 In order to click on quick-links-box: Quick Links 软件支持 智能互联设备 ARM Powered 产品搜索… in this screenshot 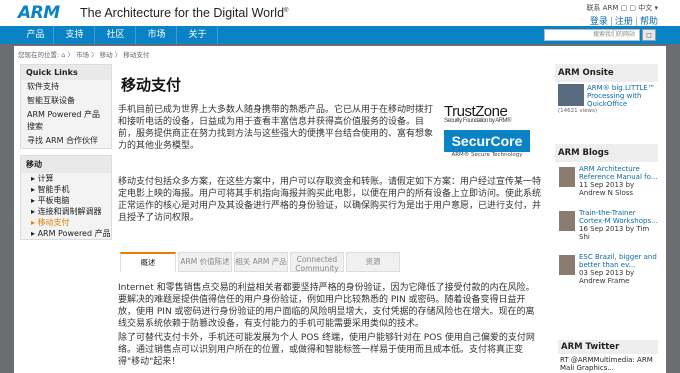, I will do `click(66, 106)`.